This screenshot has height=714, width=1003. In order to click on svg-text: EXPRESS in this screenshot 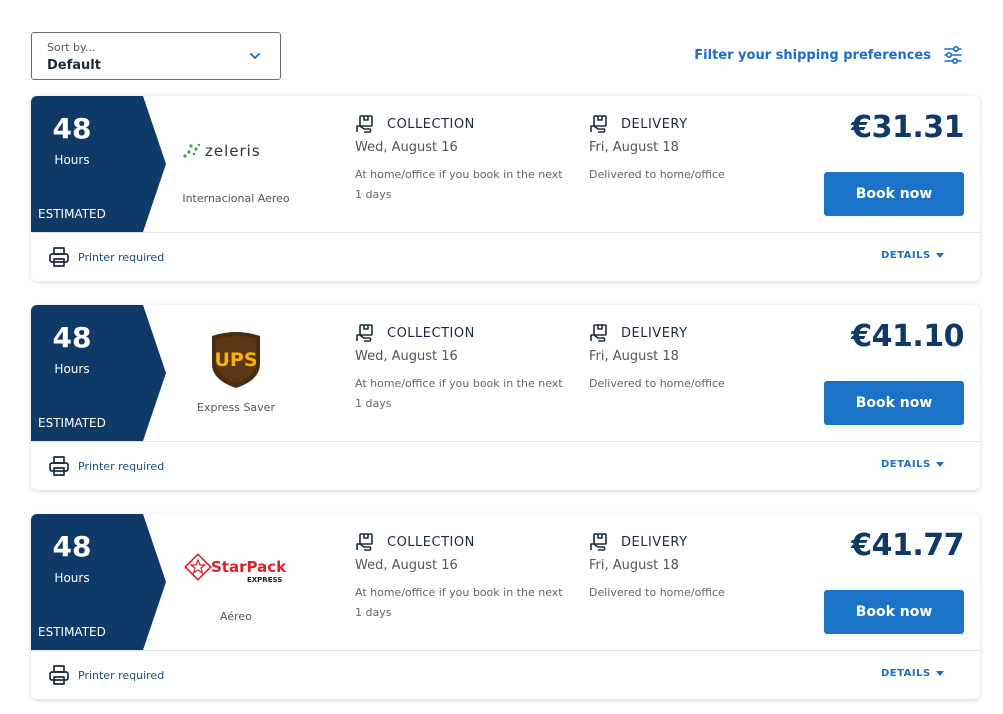, I will do `click(264, 580)`.